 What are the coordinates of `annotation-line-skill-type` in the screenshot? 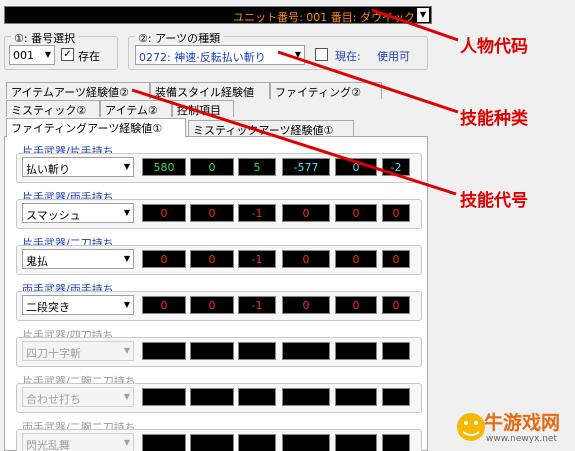 It's located at (368, 82).